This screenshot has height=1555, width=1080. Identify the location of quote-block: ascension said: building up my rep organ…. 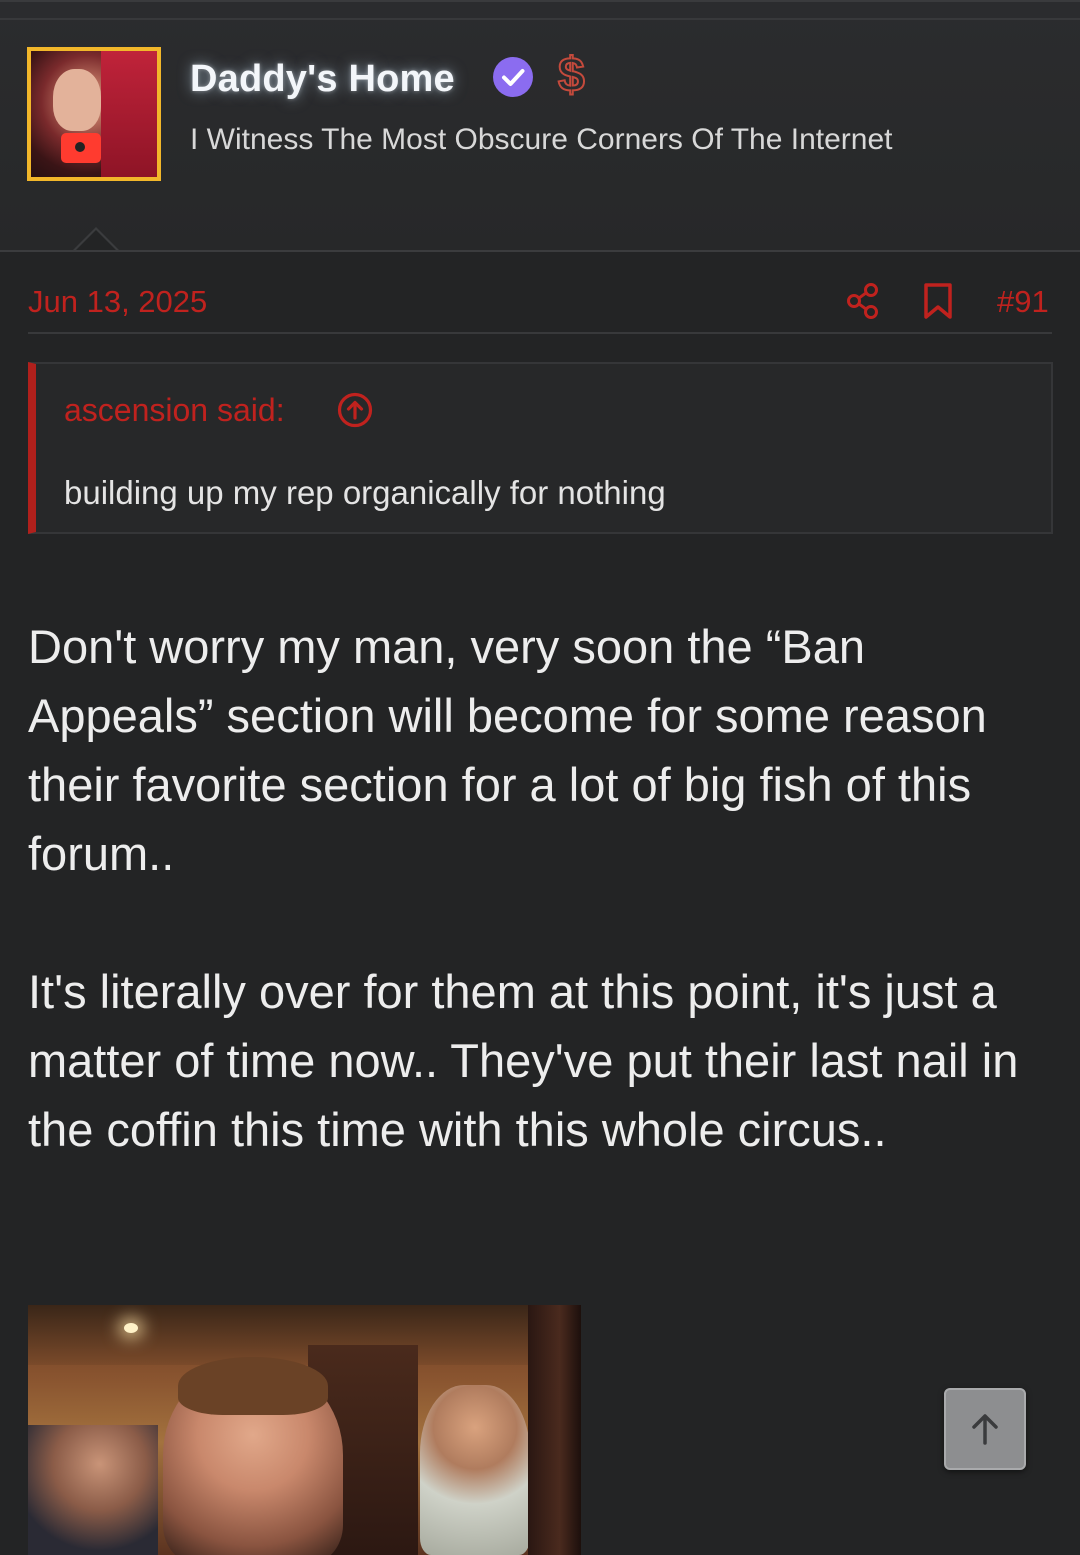
(540, 448).